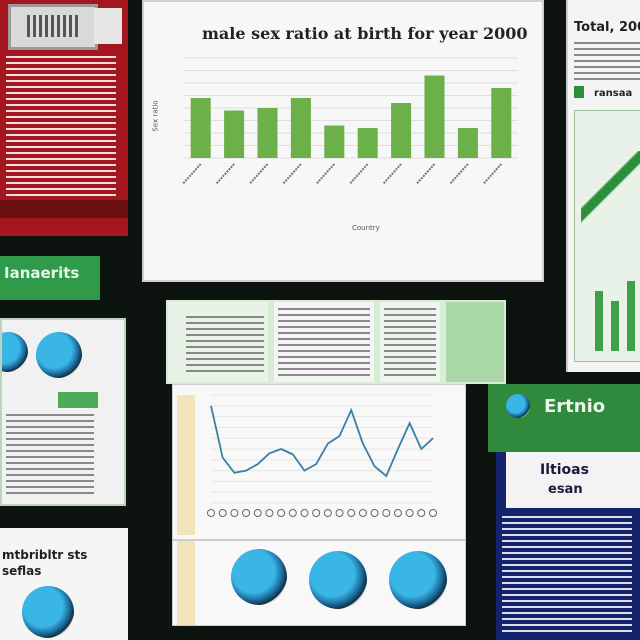 Image resolution: width=640 pixels, height=640 pixels. I want to click on x-axis-label: Country, so click(366, 228).